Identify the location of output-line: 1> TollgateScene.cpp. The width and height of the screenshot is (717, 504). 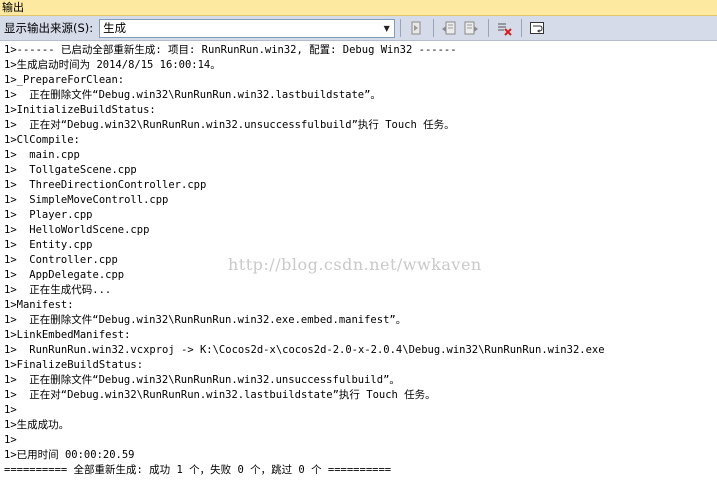
(70, 170).